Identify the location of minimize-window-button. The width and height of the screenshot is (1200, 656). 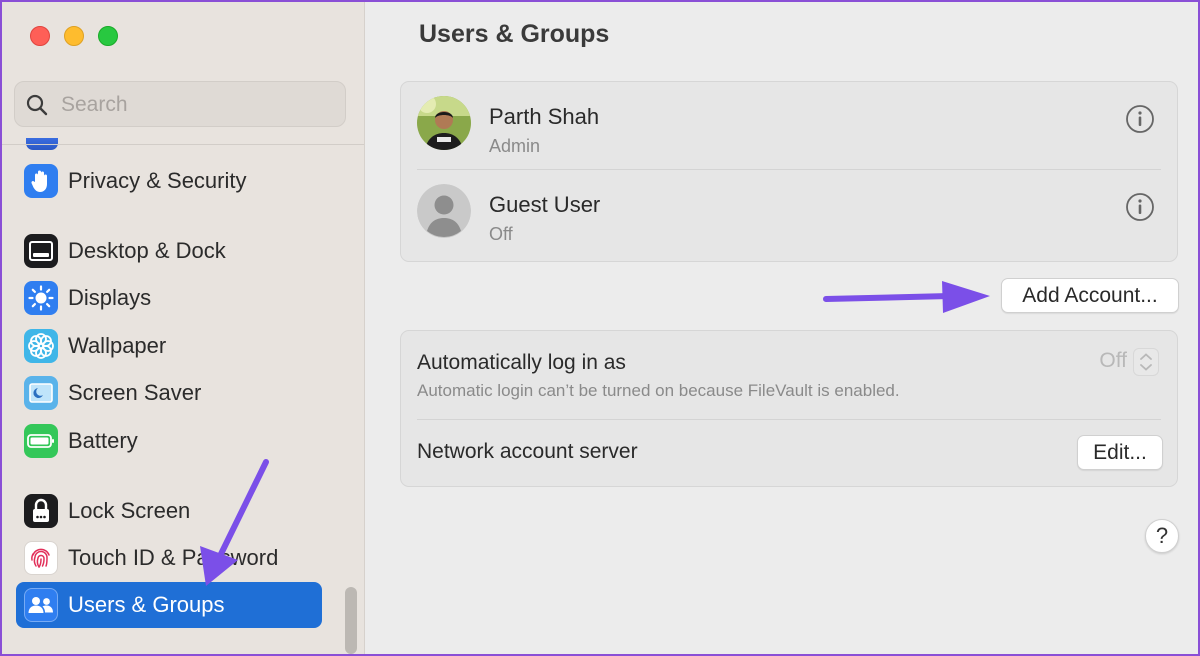
(74, 36).